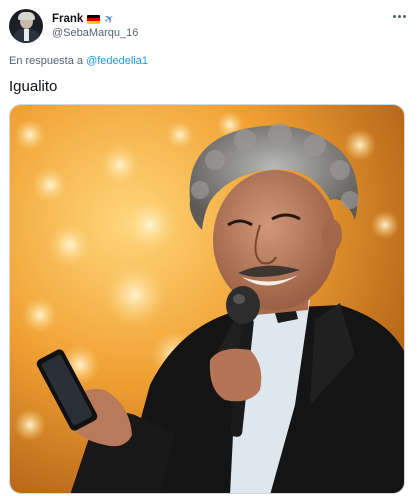  Describe the element at coordinates (33, 86) in the screenshot. I see `tweet-text: Igualito` at that location.